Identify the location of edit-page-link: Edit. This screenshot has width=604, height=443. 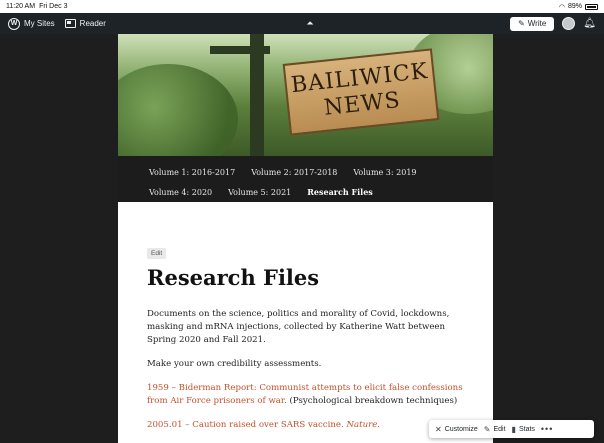
(157, 253).